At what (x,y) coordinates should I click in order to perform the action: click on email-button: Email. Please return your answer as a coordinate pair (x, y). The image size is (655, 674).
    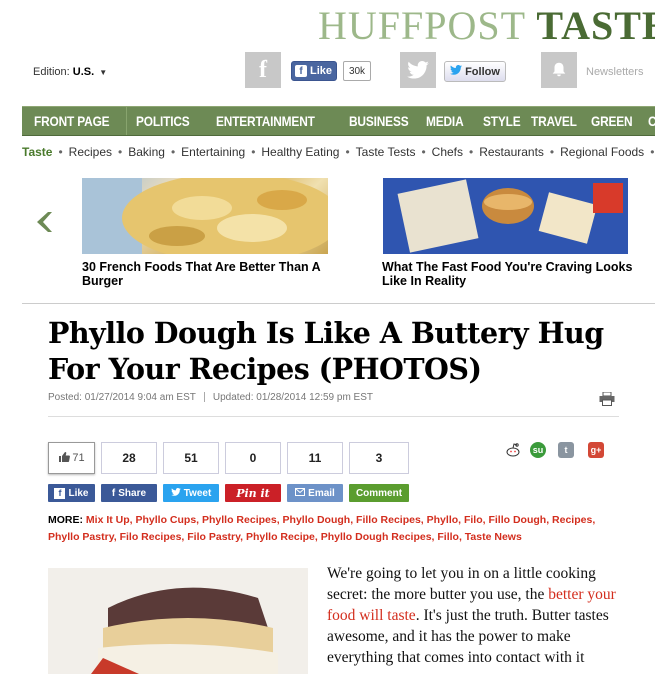
    Looking at the image, I should click on (315, 493).